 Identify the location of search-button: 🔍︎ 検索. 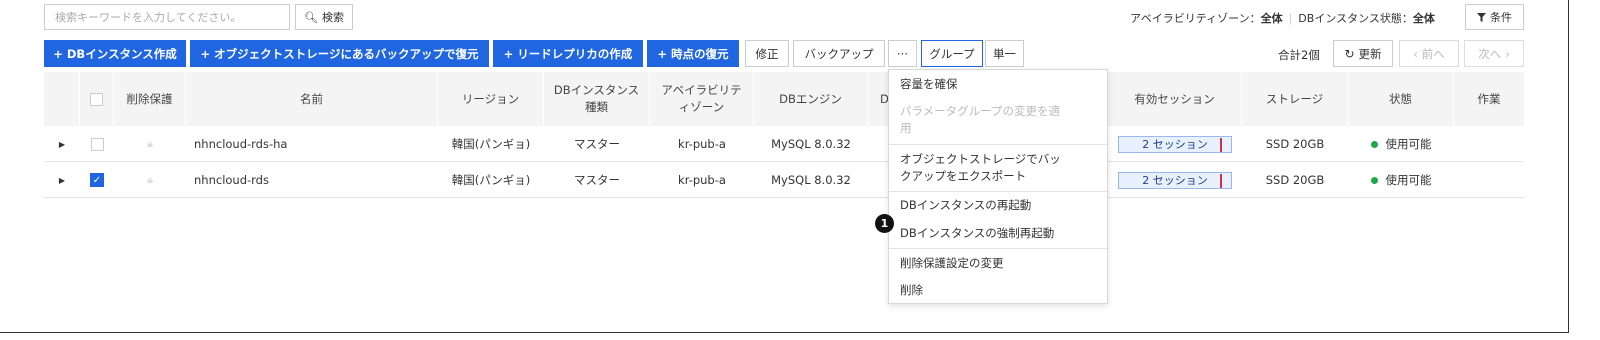
(324, 17).